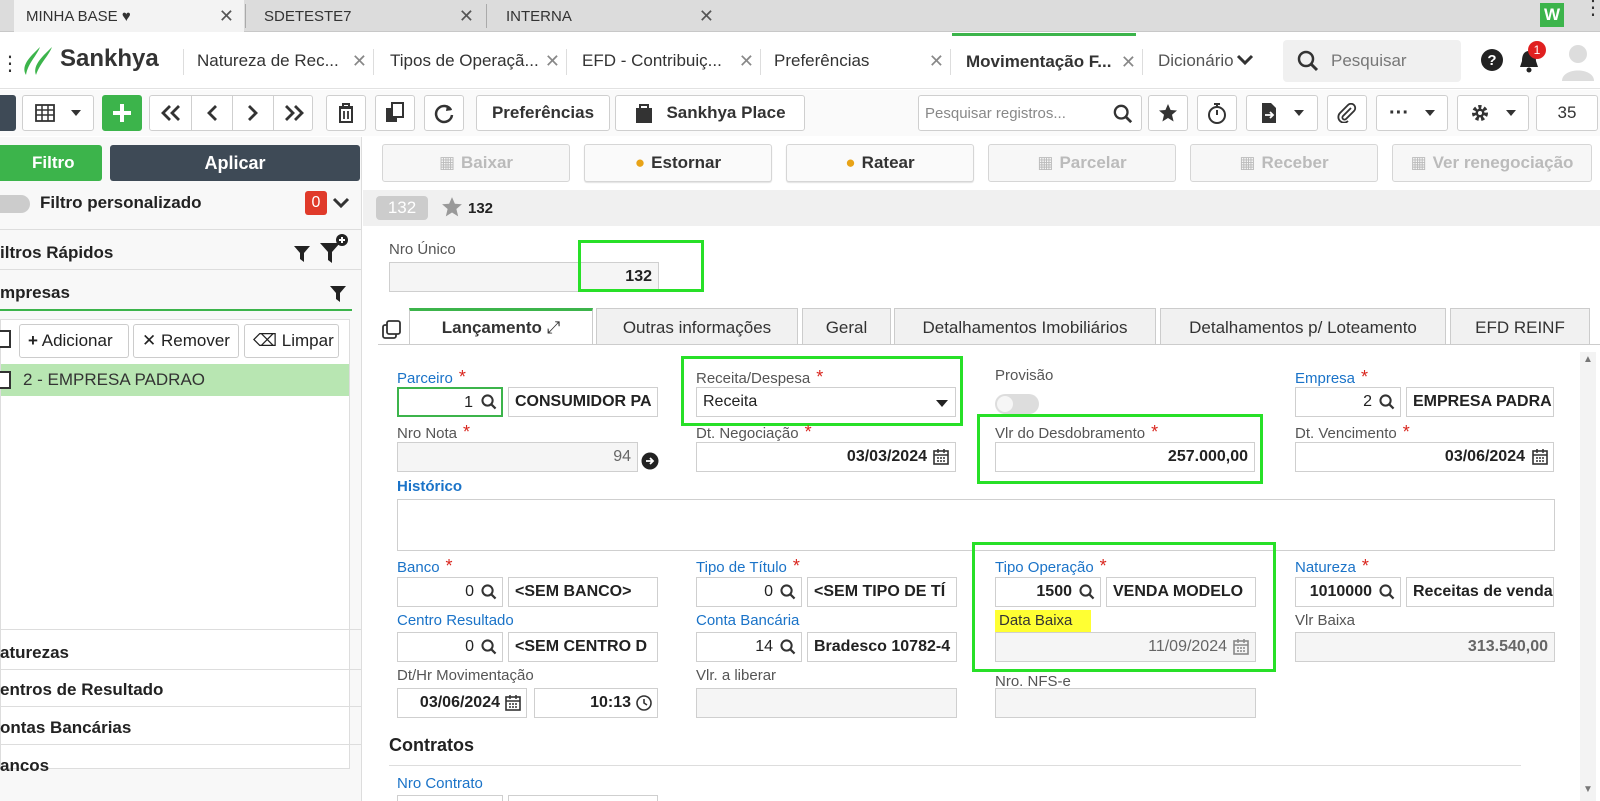  What do you see at coordinates (74, 341) in the screenshot?
I see `add-empresa-button: + Adicionar` at bounding box center [74, 341].